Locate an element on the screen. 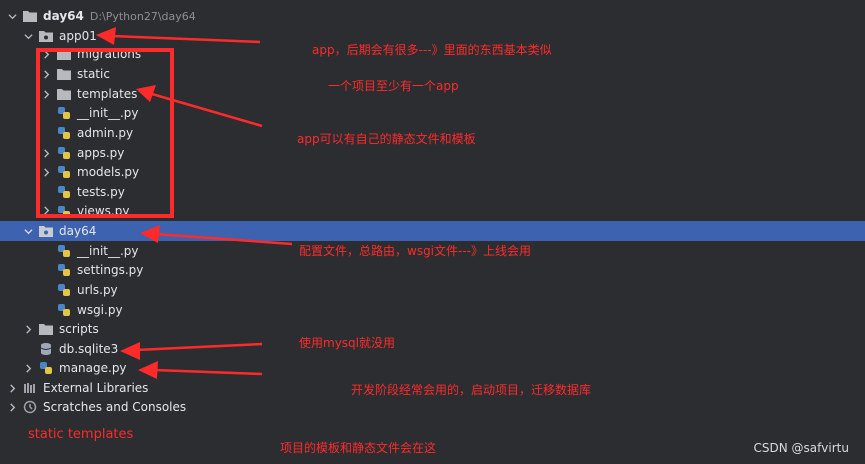 The width and height of the screenshot is (865, 464). database-icon is located at coordinates (46, 349).